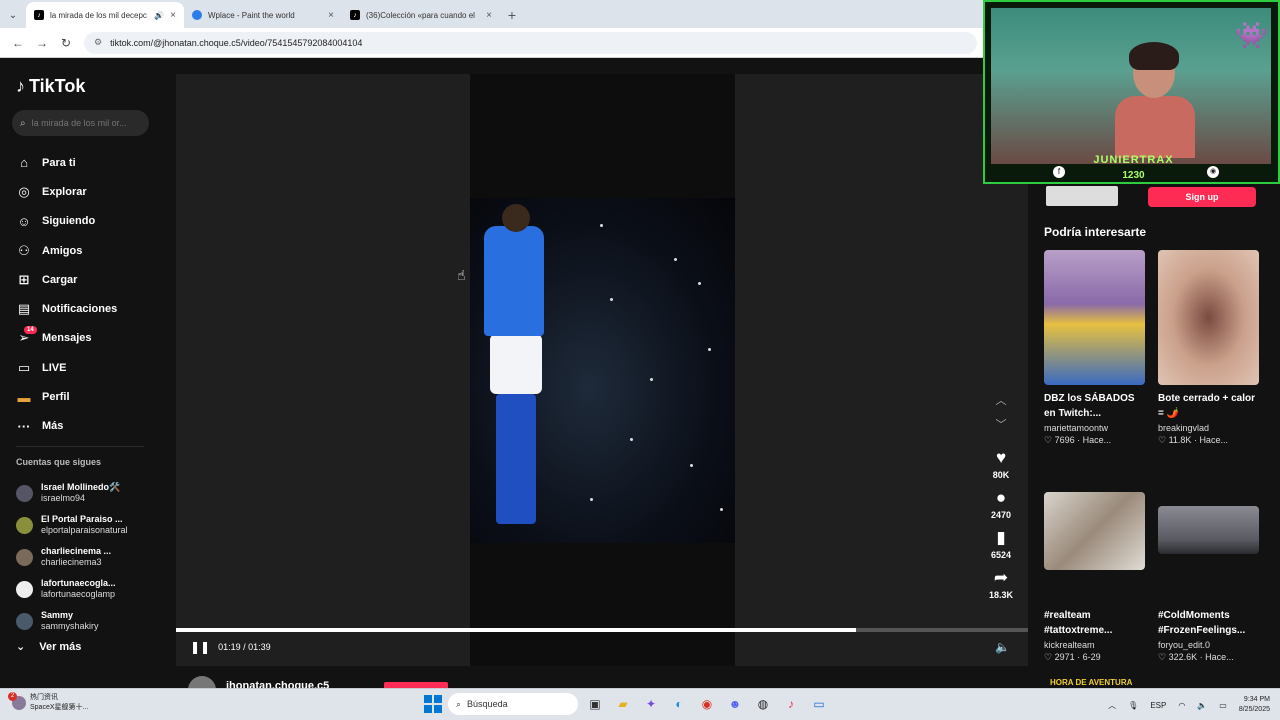 This screenshot has width=1280, height=720. I want to click on search-input, so click(81, 123).